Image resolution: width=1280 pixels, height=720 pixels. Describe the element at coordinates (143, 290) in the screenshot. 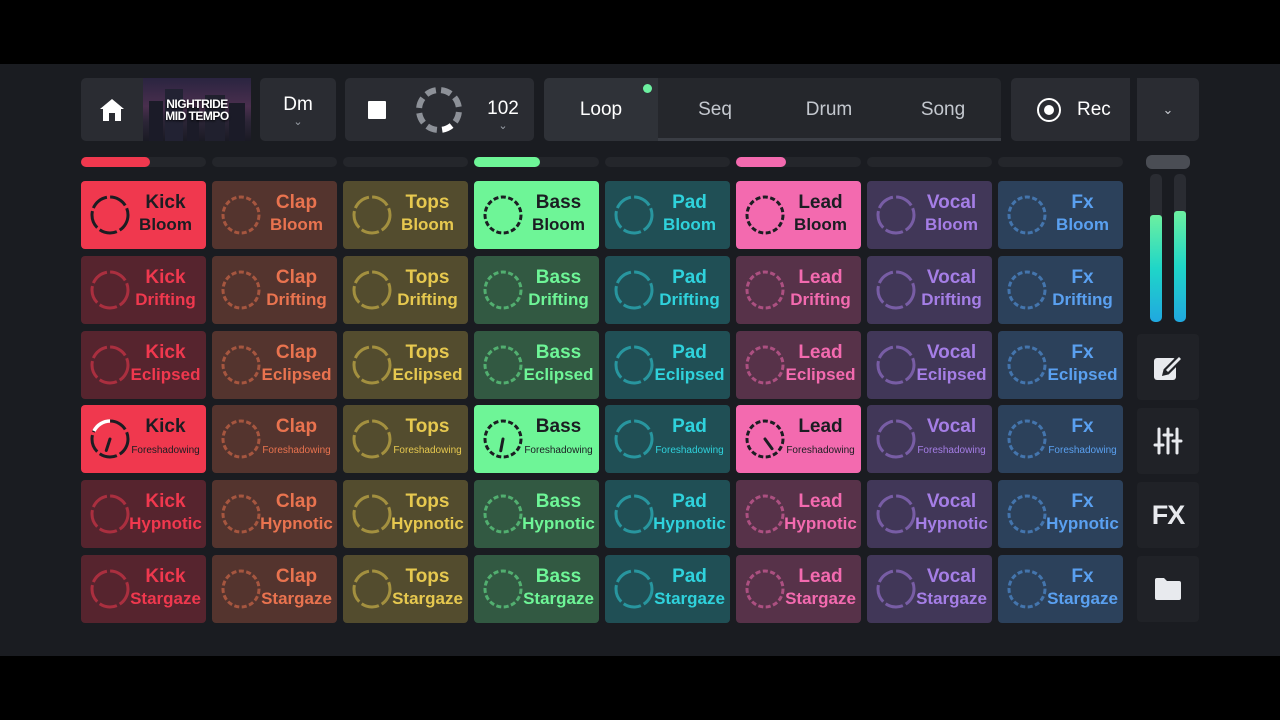

I see `clip-kick-drifting: Kick Drifting` at that location.